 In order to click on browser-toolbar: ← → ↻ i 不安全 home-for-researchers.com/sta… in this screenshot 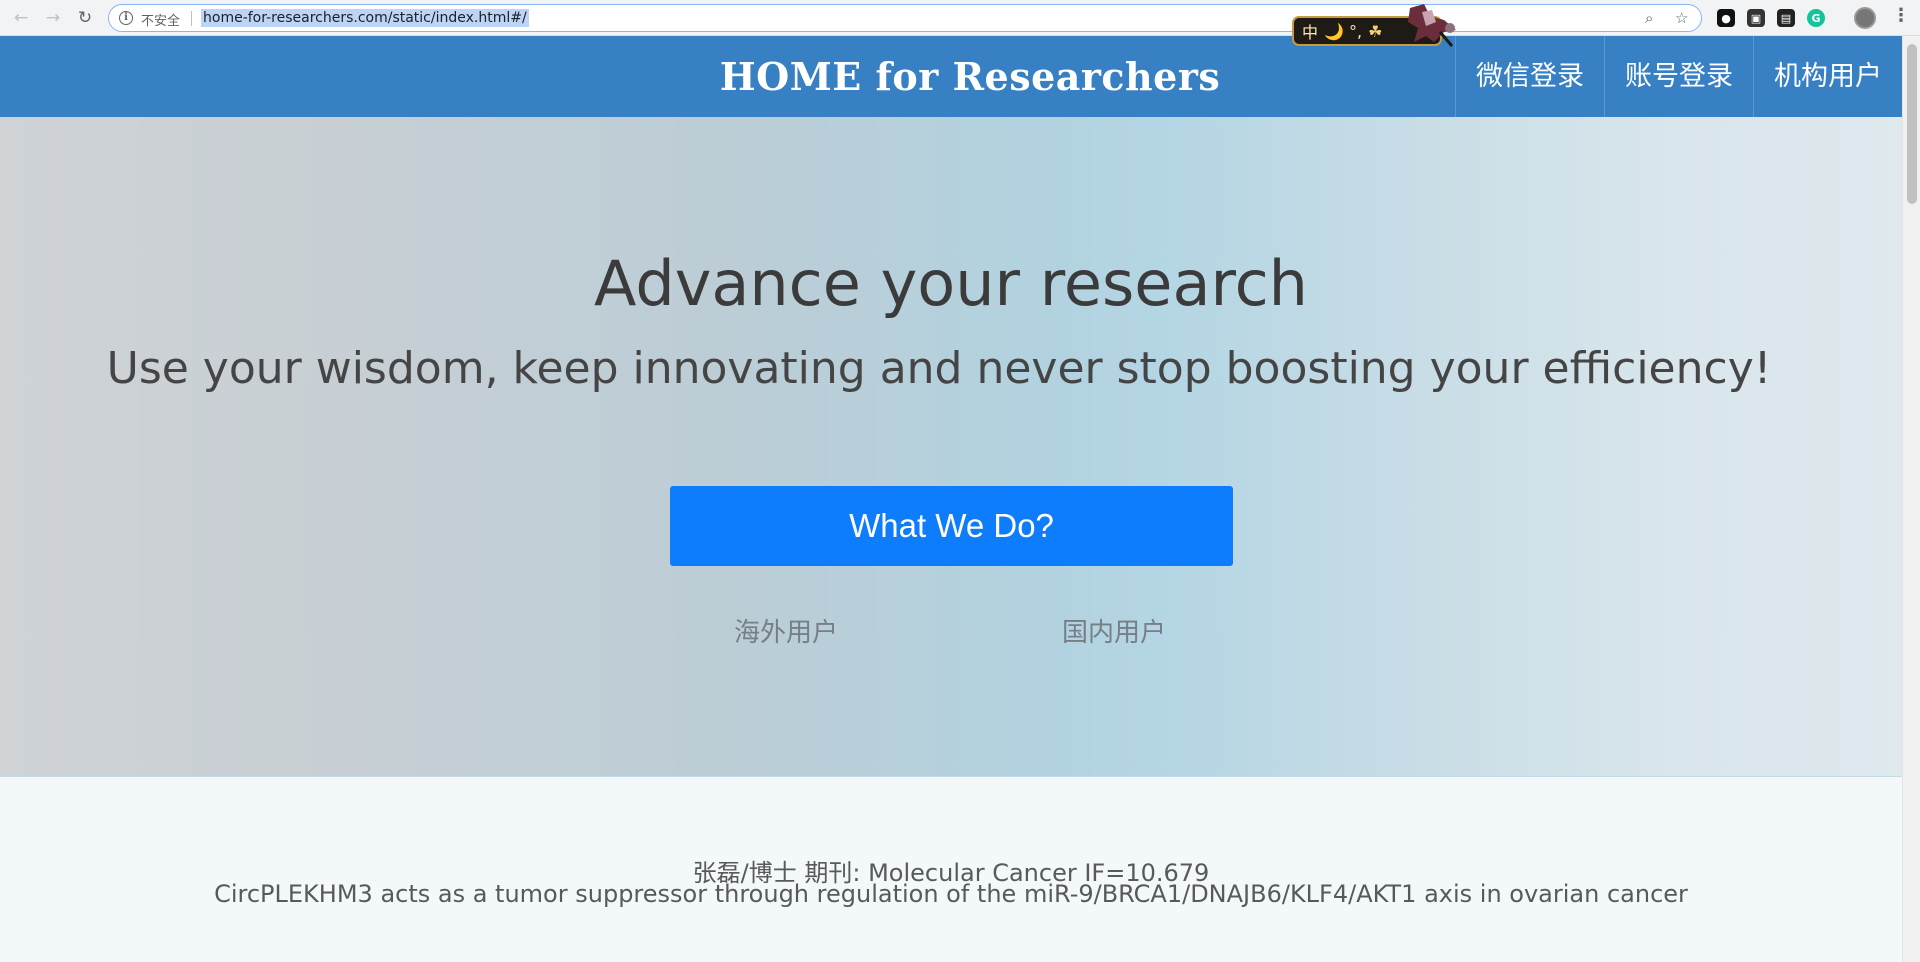, I will do `click(960, 18)`.